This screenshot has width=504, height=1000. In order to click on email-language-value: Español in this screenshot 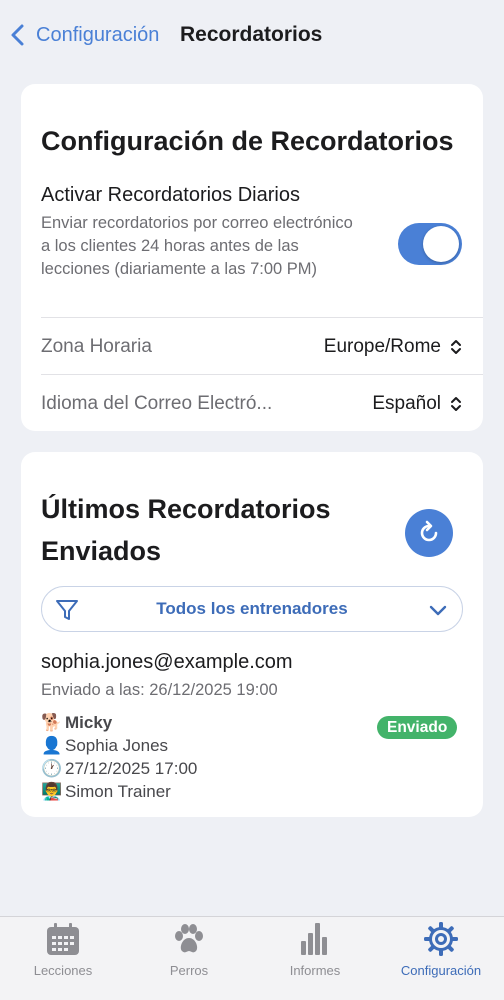, I will do `click(406, 403)`.